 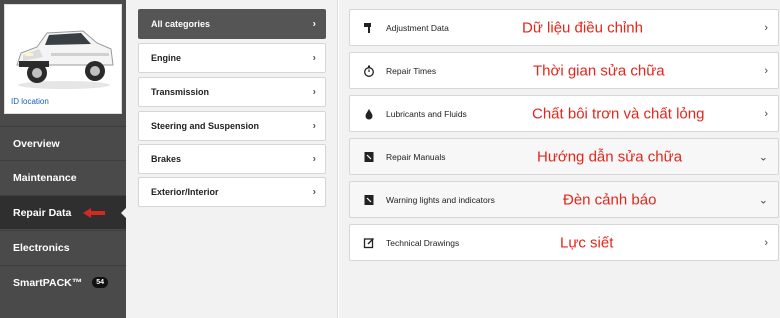 I want to click on red-arrow-annotation-icon, so click(x=94, y=212).